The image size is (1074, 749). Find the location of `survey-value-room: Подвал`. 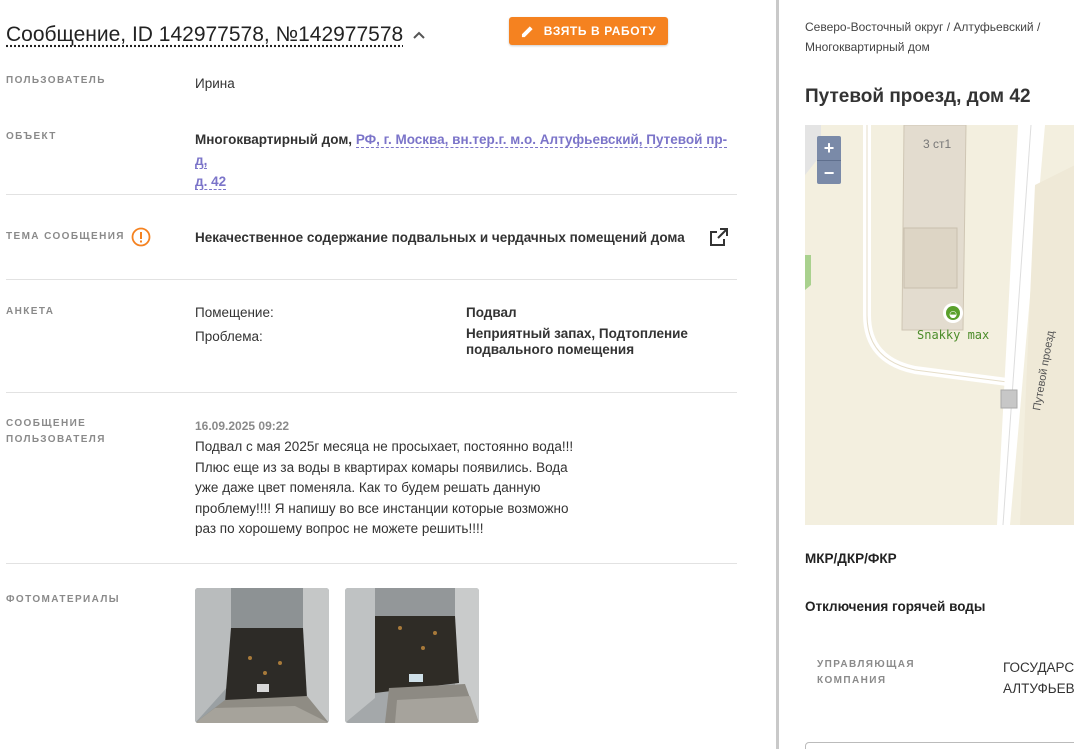

survey-value-room: Подвал is located at coordinates (491, 312).